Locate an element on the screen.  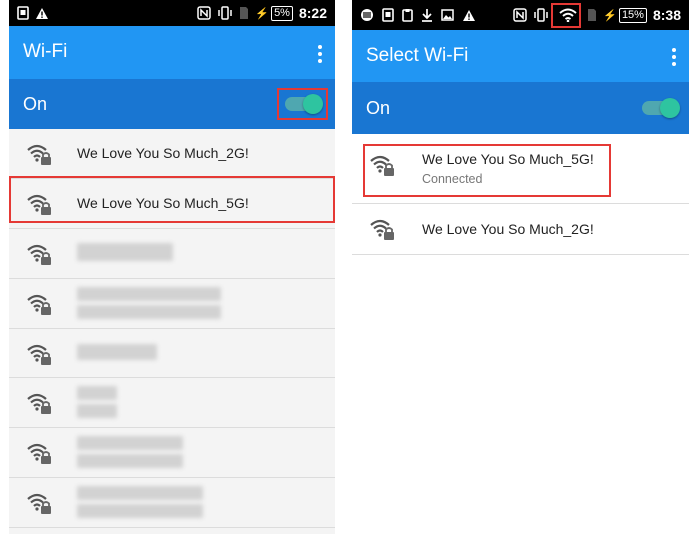
network-row: We Love You So Much_5G! is located at coordinates (172, 203).